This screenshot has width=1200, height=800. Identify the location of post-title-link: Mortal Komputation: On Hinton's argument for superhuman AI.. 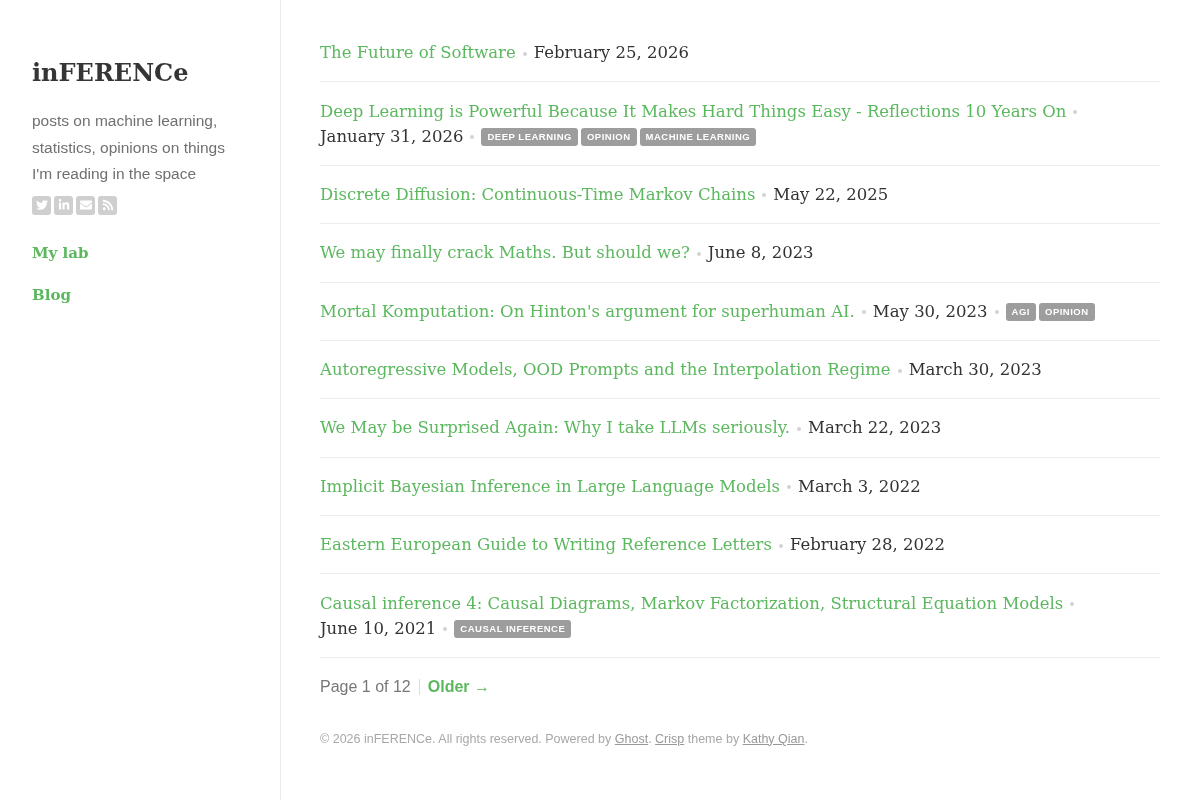
(587, 311).